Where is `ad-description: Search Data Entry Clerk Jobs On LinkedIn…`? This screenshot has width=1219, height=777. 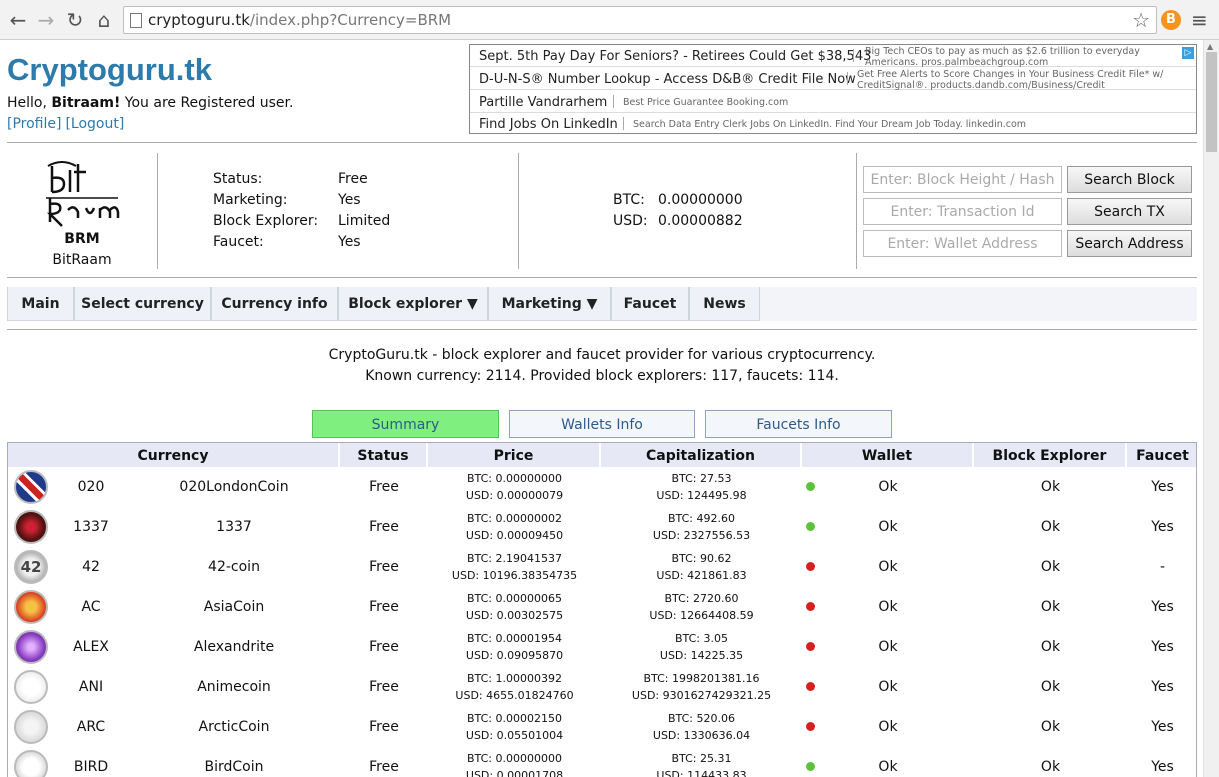
ad-description: Search Data Entry Clerk Jobs On LinkedIn… is located at coordinates (829, 124).